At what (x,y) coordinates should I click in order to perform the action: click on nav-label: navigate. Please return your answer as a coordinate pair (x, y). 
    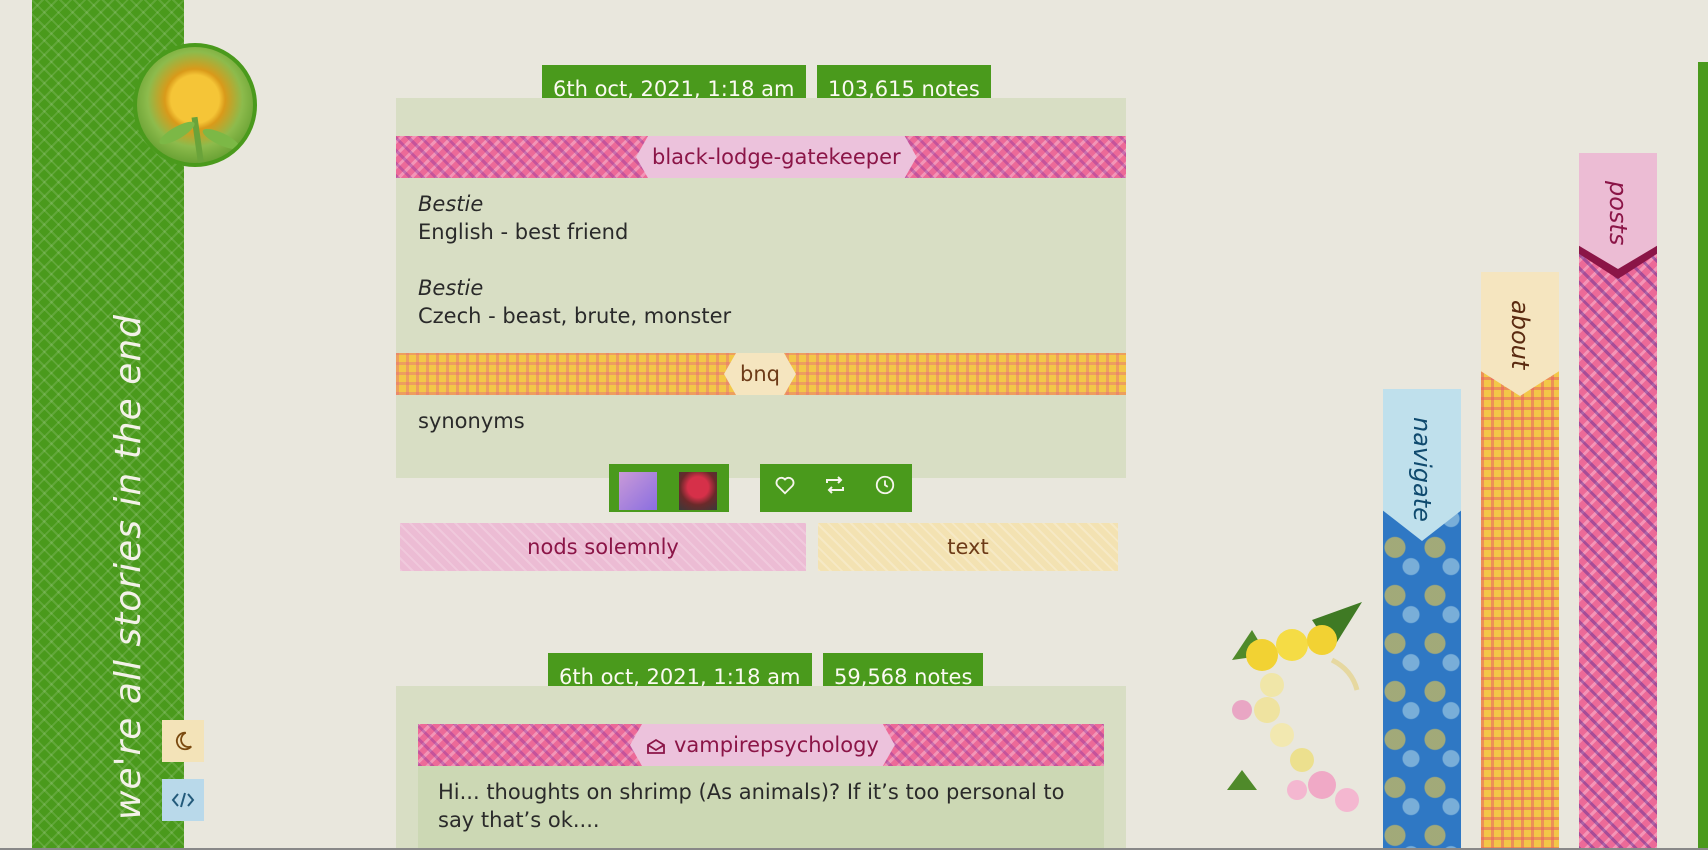
    Looking at the image, I should click on (1422, 469).